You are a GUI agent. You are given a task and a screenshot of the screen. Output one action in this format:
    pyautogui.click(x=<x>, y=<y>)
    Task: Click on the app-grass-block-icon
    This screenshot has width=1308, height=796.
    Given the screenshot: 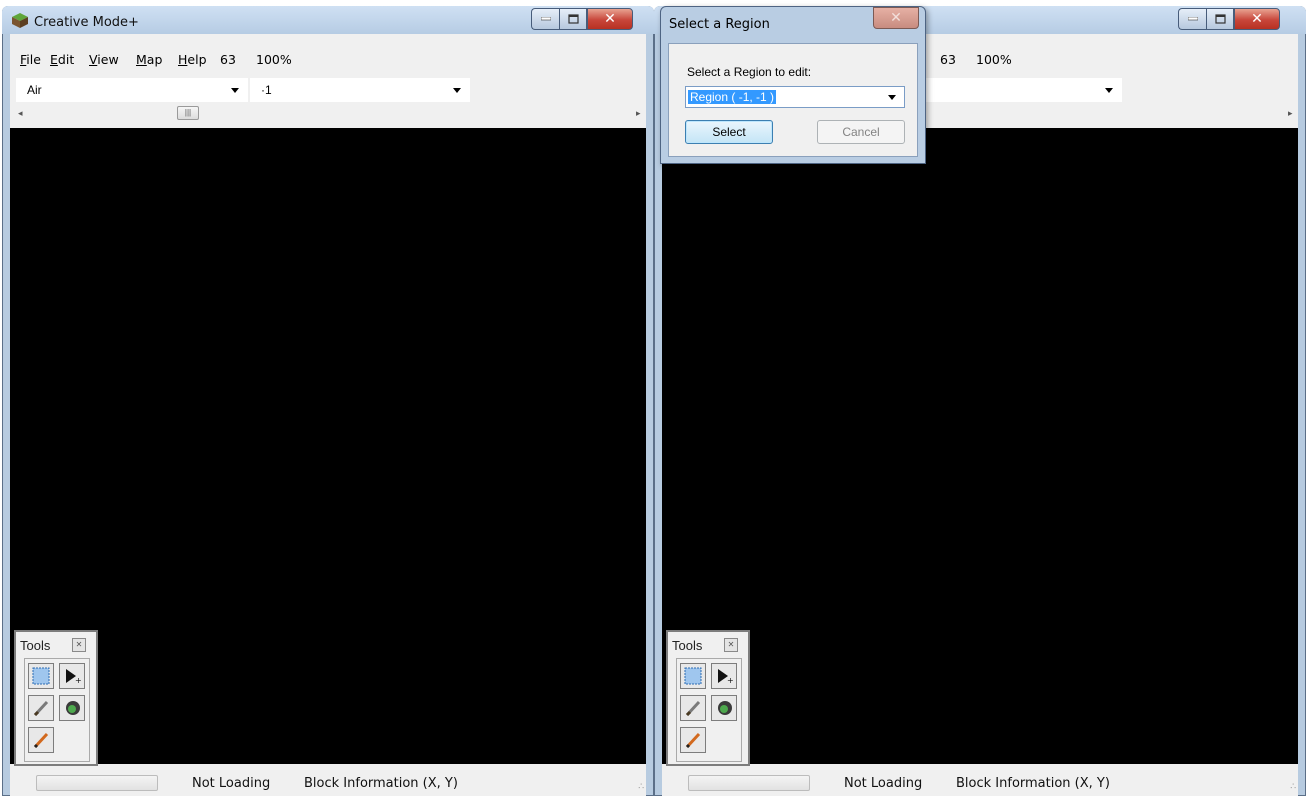 What is the action you would take?
    pyautogui.click(x=20, y=20)
    